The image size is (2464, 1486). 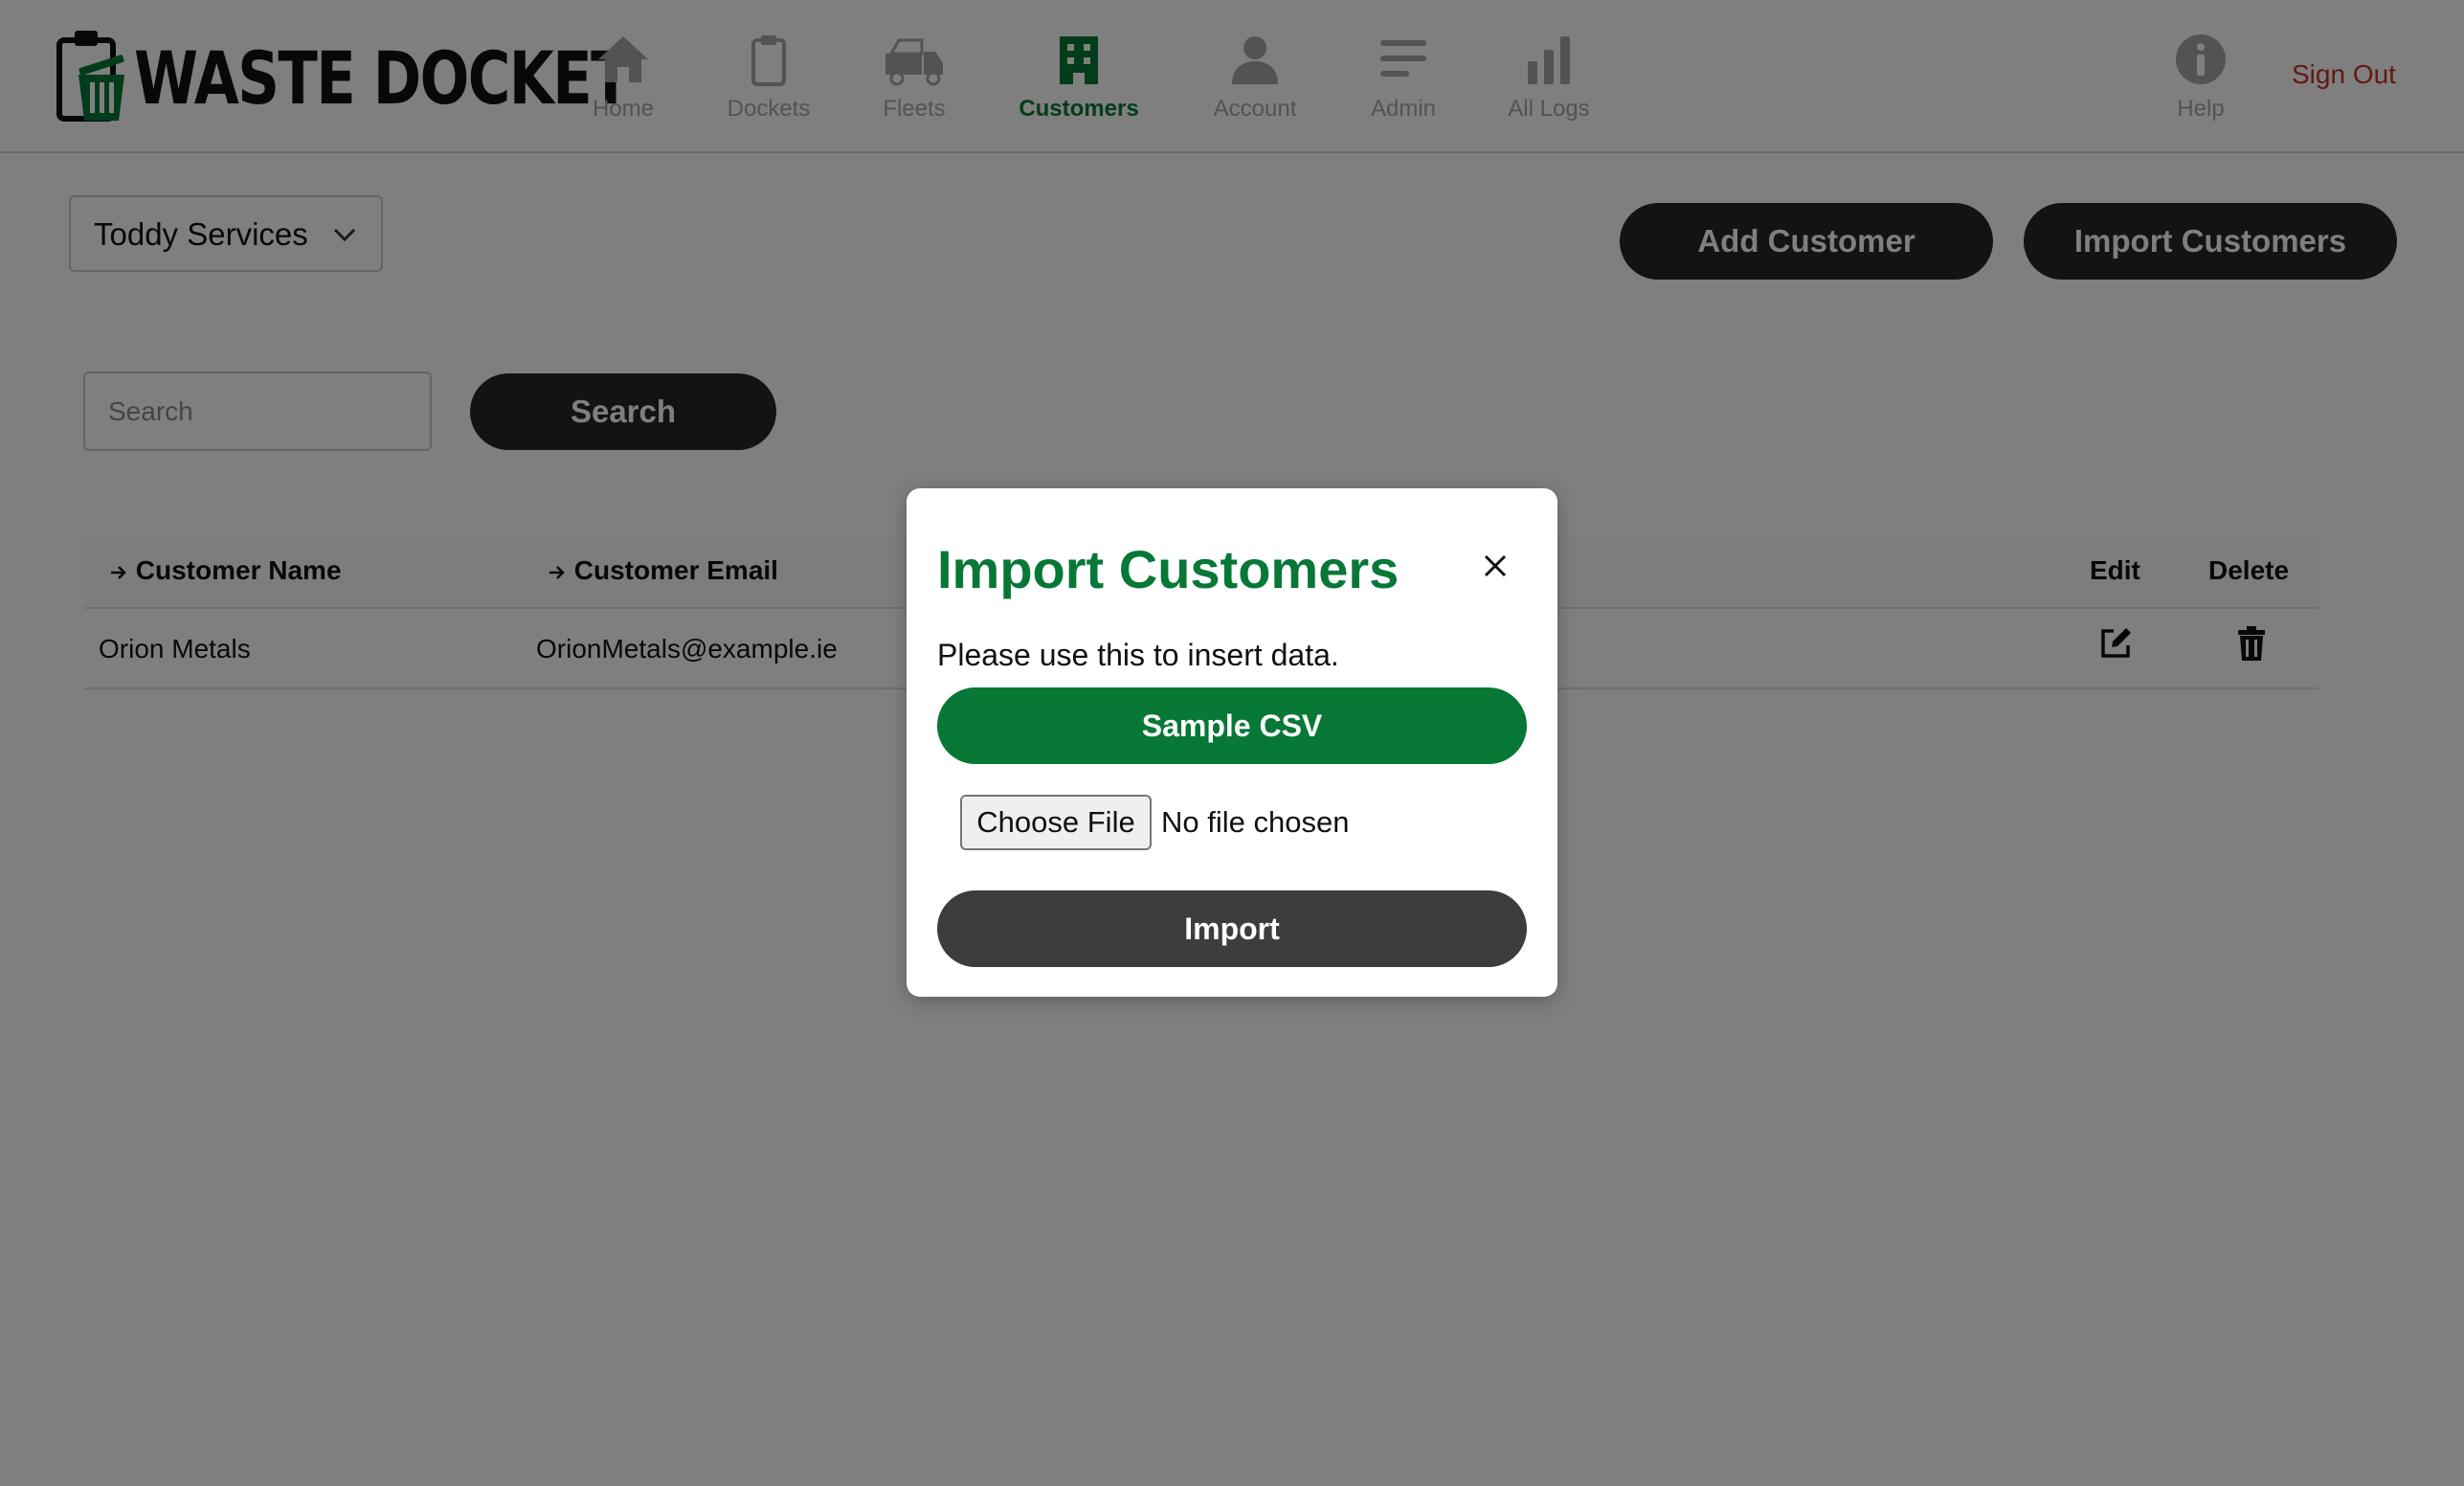 What do you see at coordinates (1232, 928) in the screenshot?
I see `import-button: Import` at bounding box center [1232, 928].